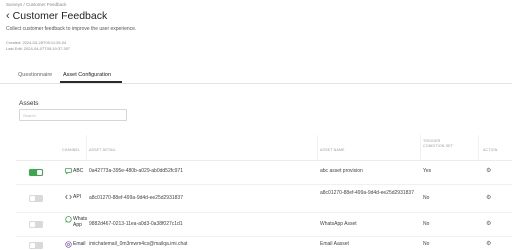 This screenshot has height=250, width=512. What do you see at coordinates (341, 171) in the screenshot?
I see `asset-name: abc asset provision` at bounding box center [341, 171].